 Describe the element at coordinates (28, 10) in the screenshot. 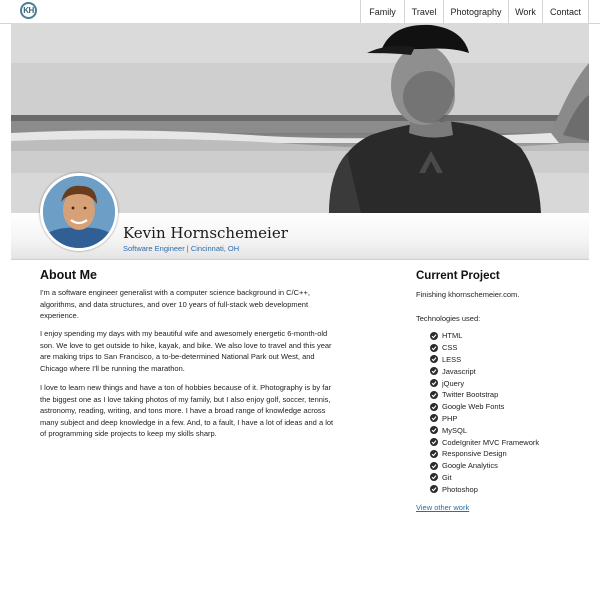

I see `kh-logo: KH` at that location.